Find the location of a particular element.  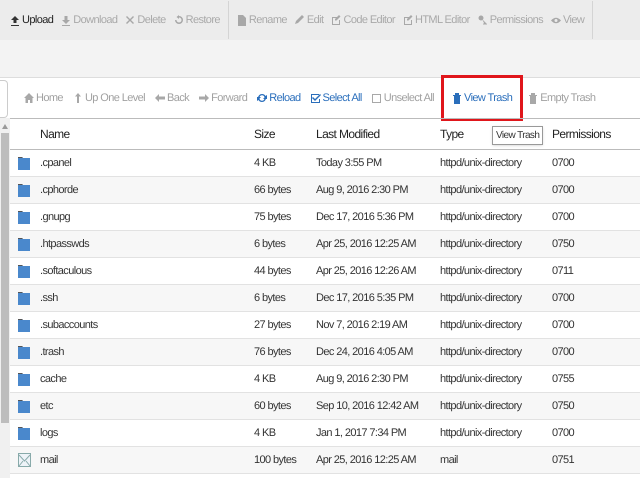

table-cell-text: logs is located at coordinates (49, 433).